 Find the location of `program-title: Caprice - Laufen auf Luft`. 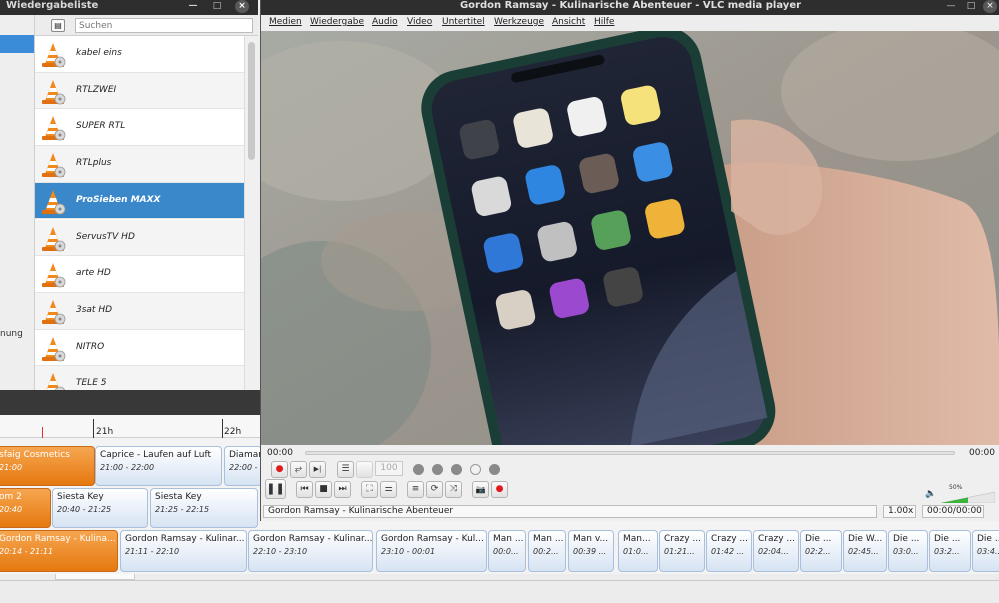

program-title: Caprice - Laufen auf Luft is located at coordinates (156, 455).